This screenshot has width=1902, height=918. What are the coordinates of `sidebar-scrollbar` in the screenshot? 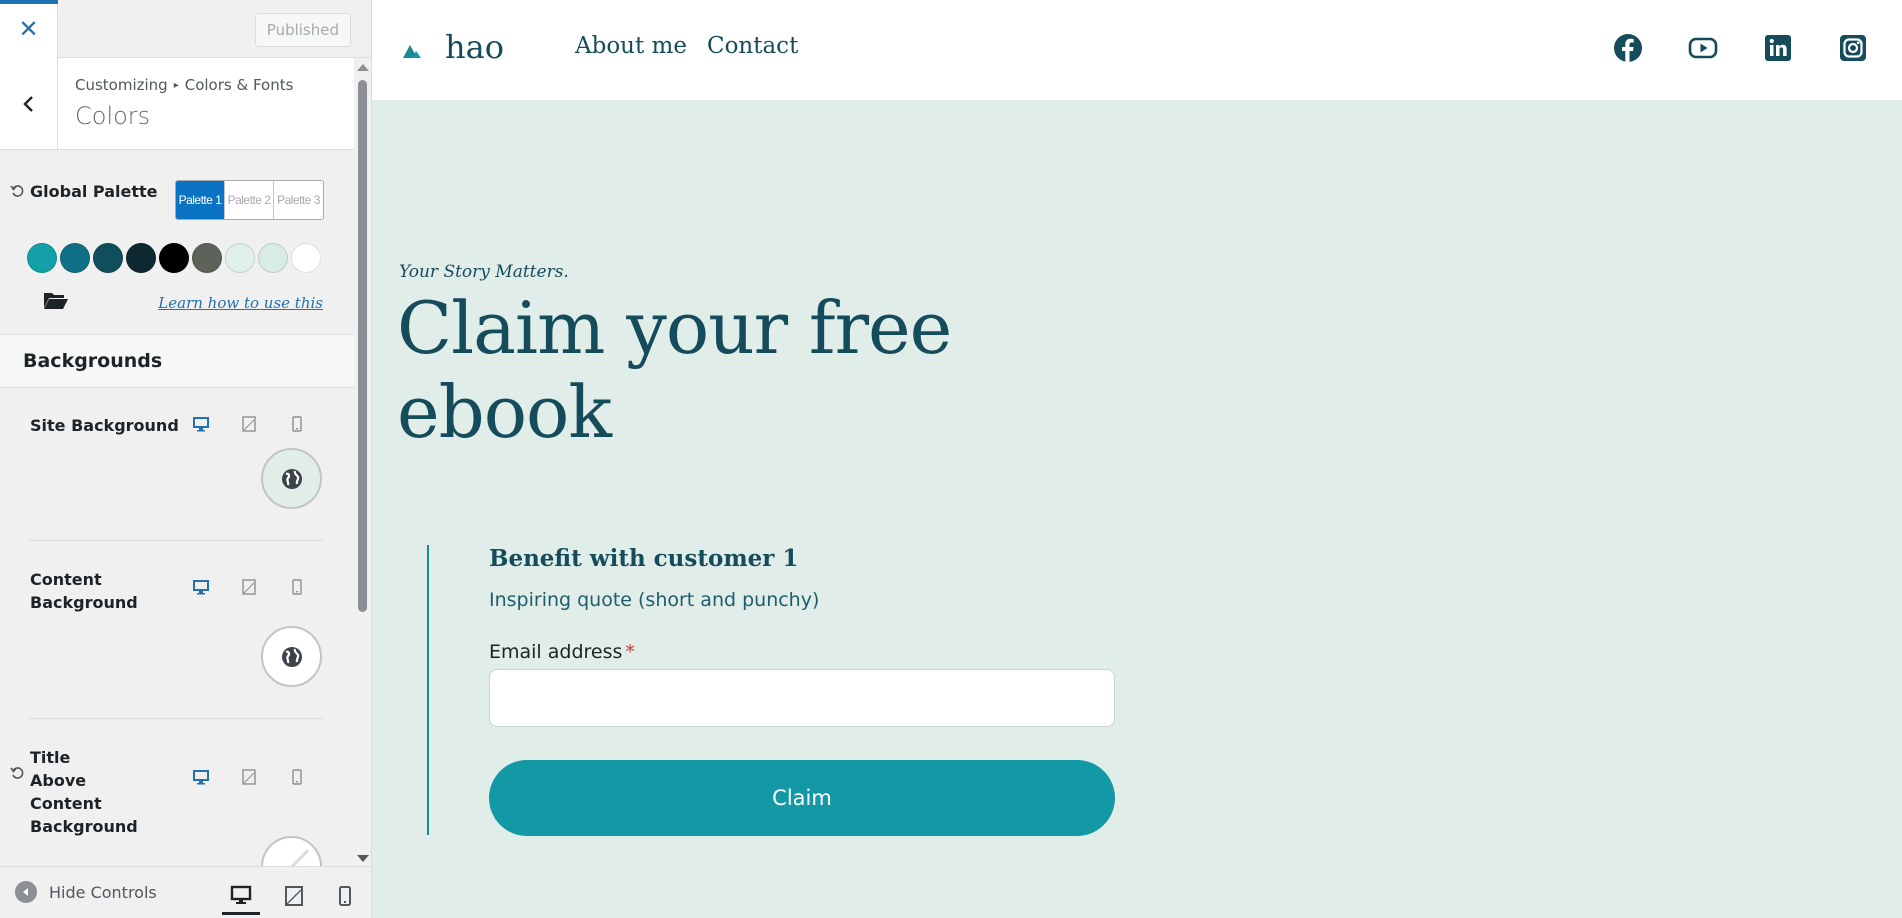 It's located at (362, 462).